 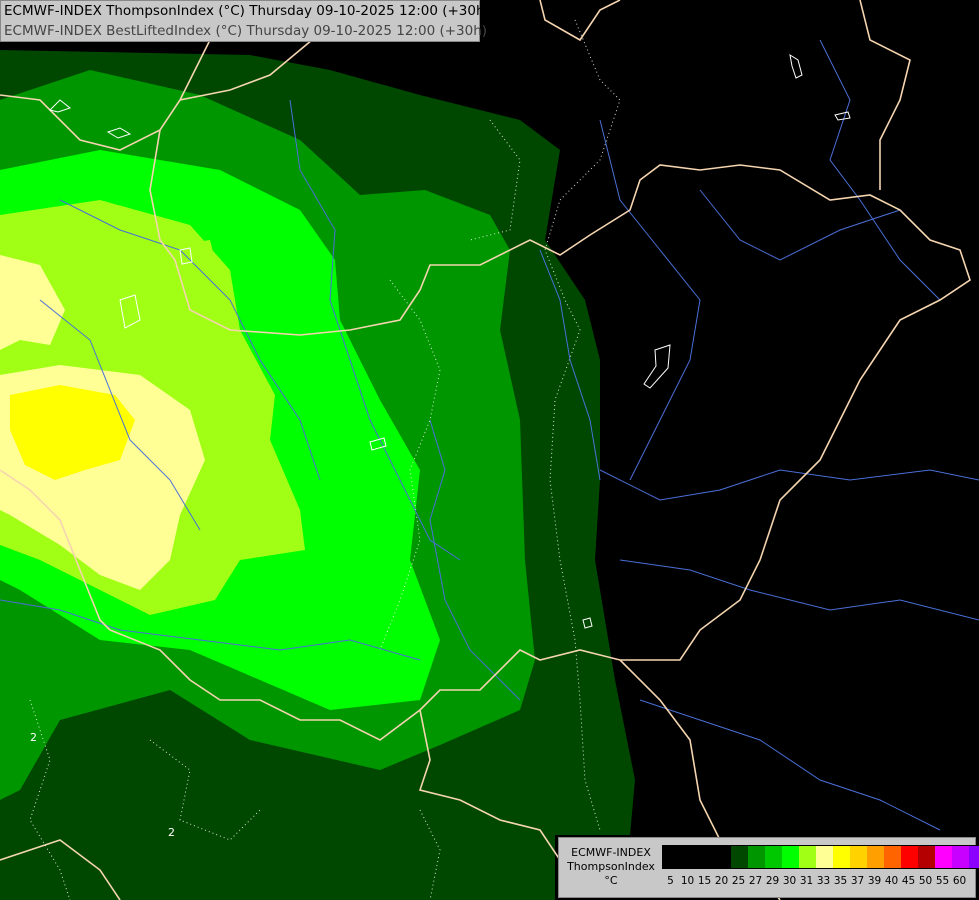 What do you see at coordinates (670, 881) in the screenshot?
I see `legend-tick: 5` at bounding box center [670, 881].